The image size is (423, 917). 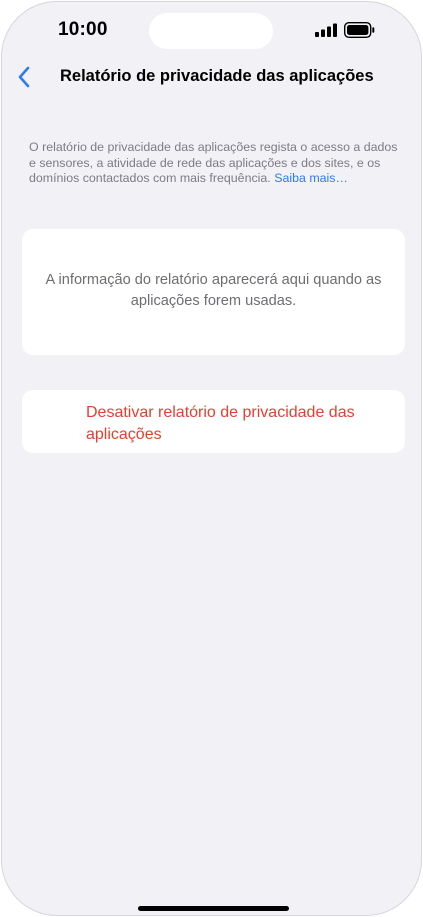 What do you see at coordinates (359, 30) in the screenshot?
I see `battery-icon` at bounding box center [359, 30].